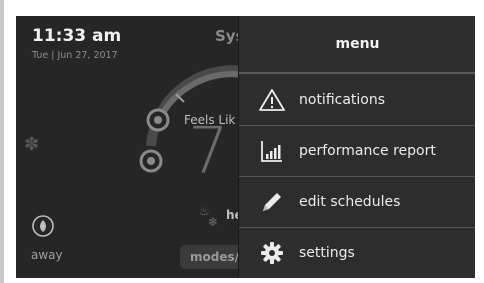  Describe the element at coordinates (47, 255) in the screenshot. I see `away-label: away` at that location.